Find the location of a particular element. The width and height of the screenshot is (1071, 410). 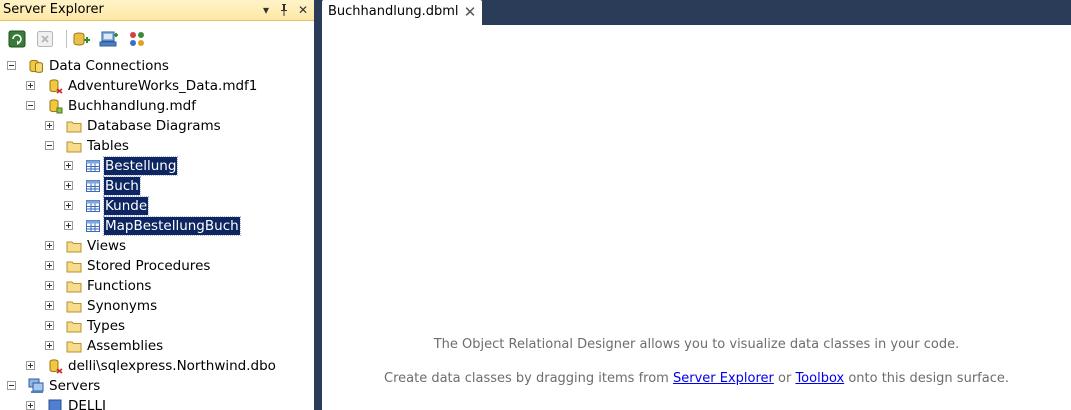

tree-label: AdventureWorks_Data.mdf1 is located at coordinates (163, 86).